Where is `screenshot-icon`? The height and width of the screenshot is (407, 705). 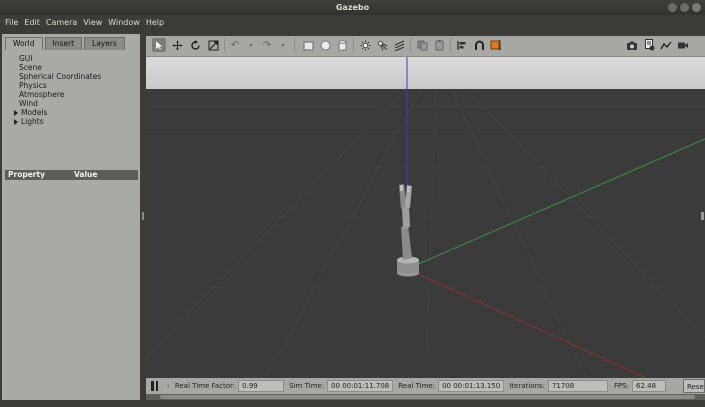
screenshot-icon is located at coordinates (632, 45).